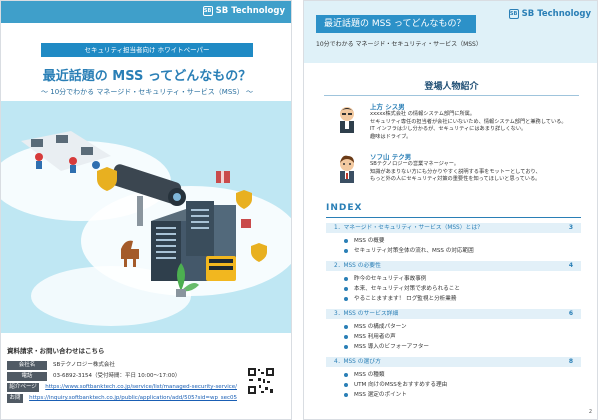 Image resolution: width=598 pixels, height=420 pixels. What do you see at coordinates (347, 169) in the screenshot?
I see `avatar-sofuyama-icon` at bounding box center [347, 169].